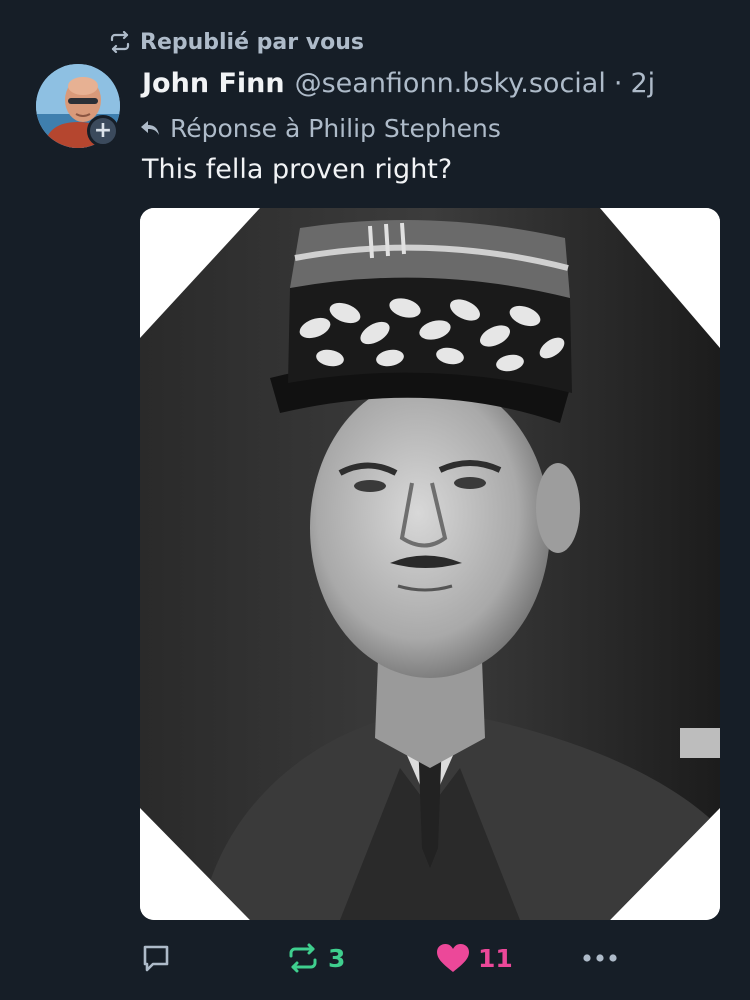 The image size is (750, 1000). I want to click on author-handle: @seanfionn.bsky.social, so click(450, 83).